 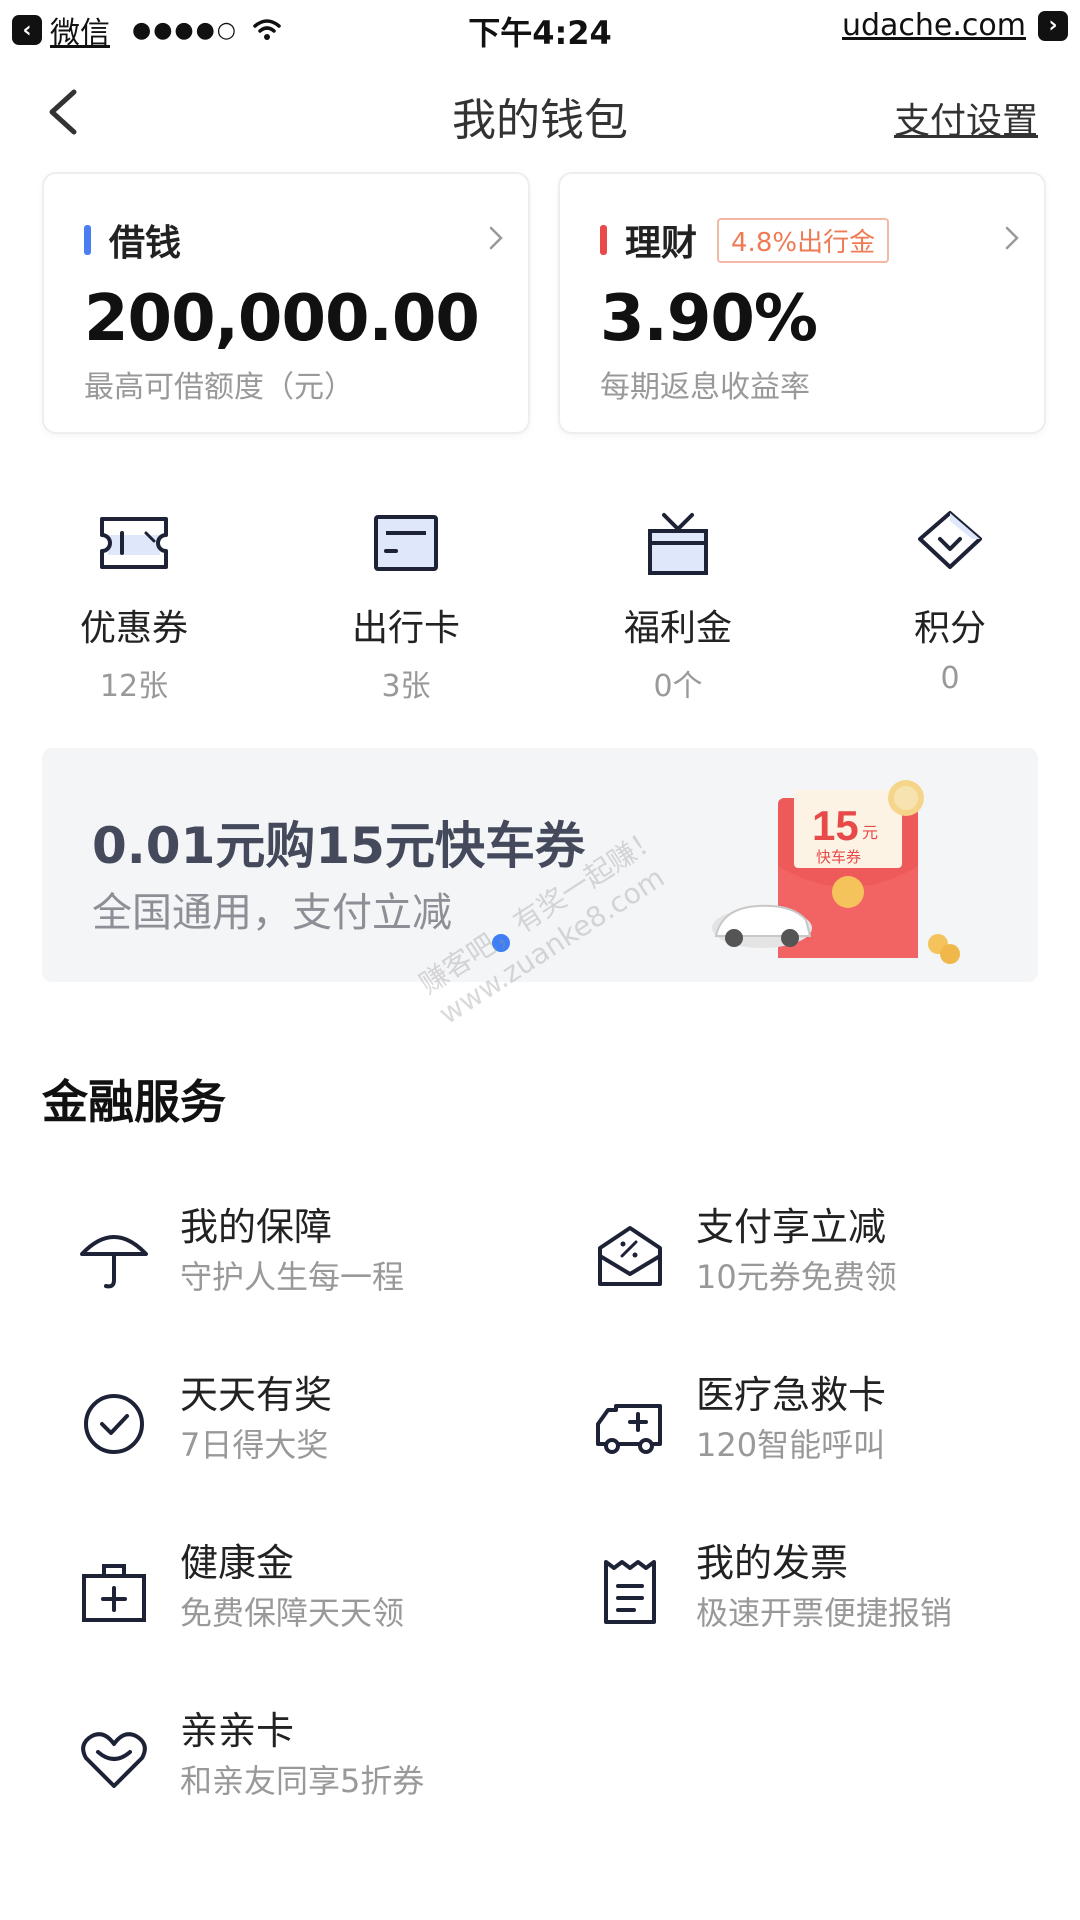 I want to click on forward-icon: ›, so click(x=1053, y=25).